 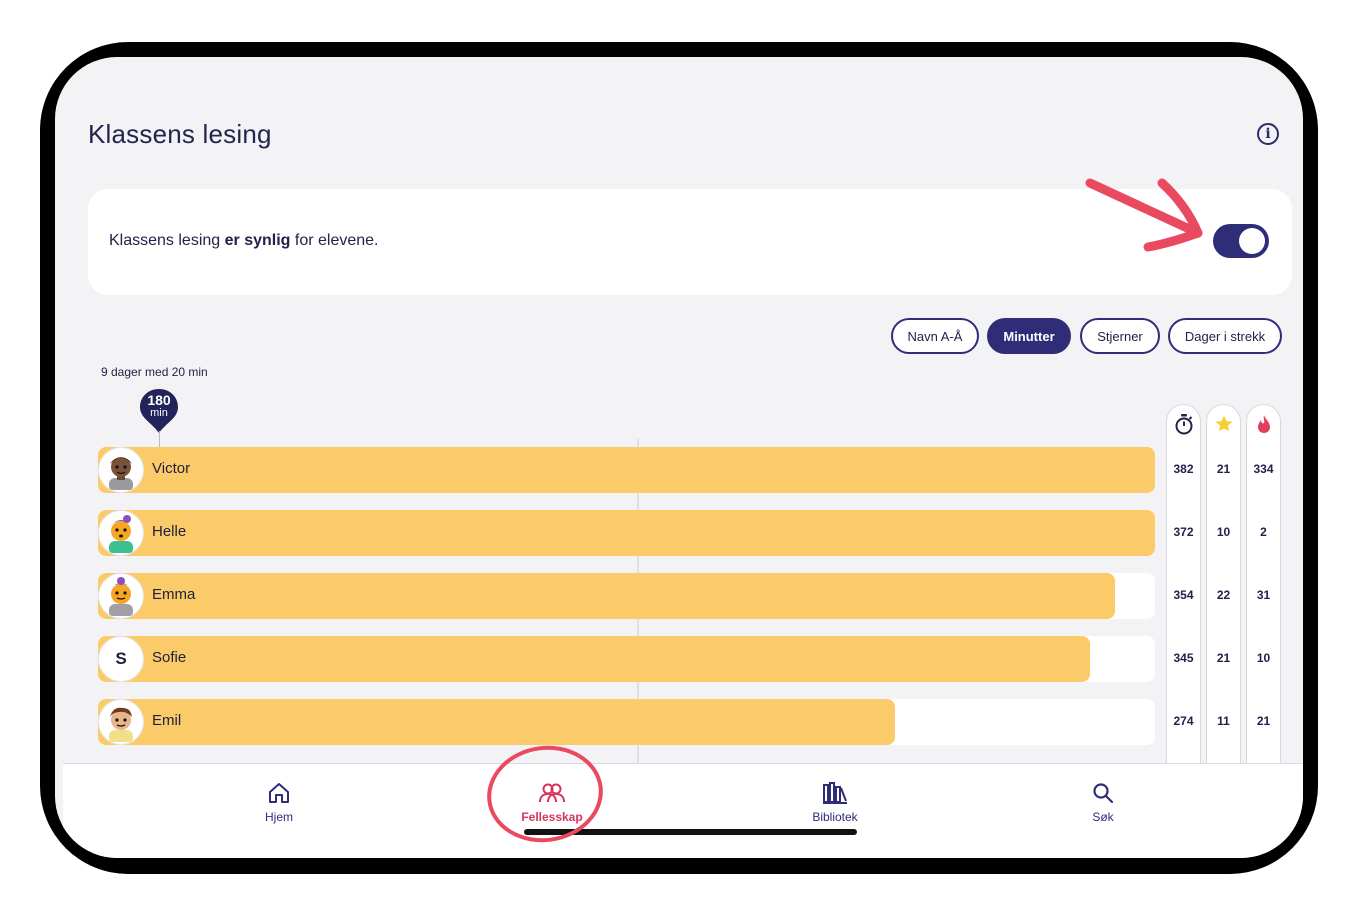 I want to click on avatar-emil, so click(x=121, y=722).